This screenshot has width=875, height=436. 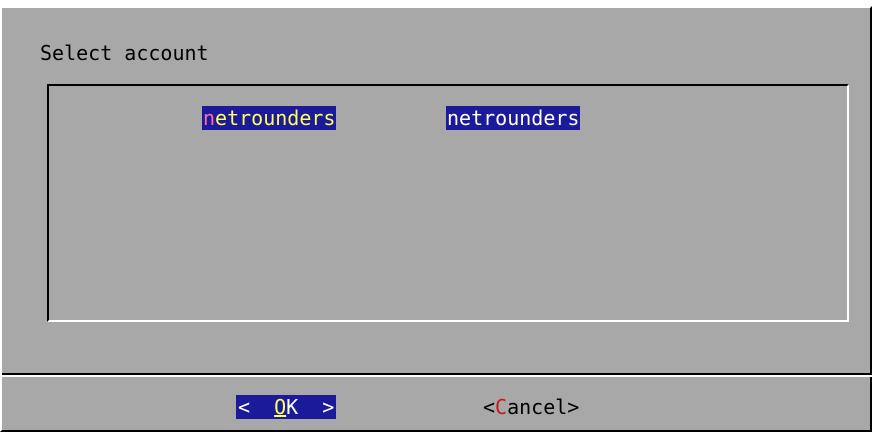 What do you see at coordinates (501, 407) in the screenshot?
I see `cancel-button-hotkey: C` at bounding box center [501, 407].